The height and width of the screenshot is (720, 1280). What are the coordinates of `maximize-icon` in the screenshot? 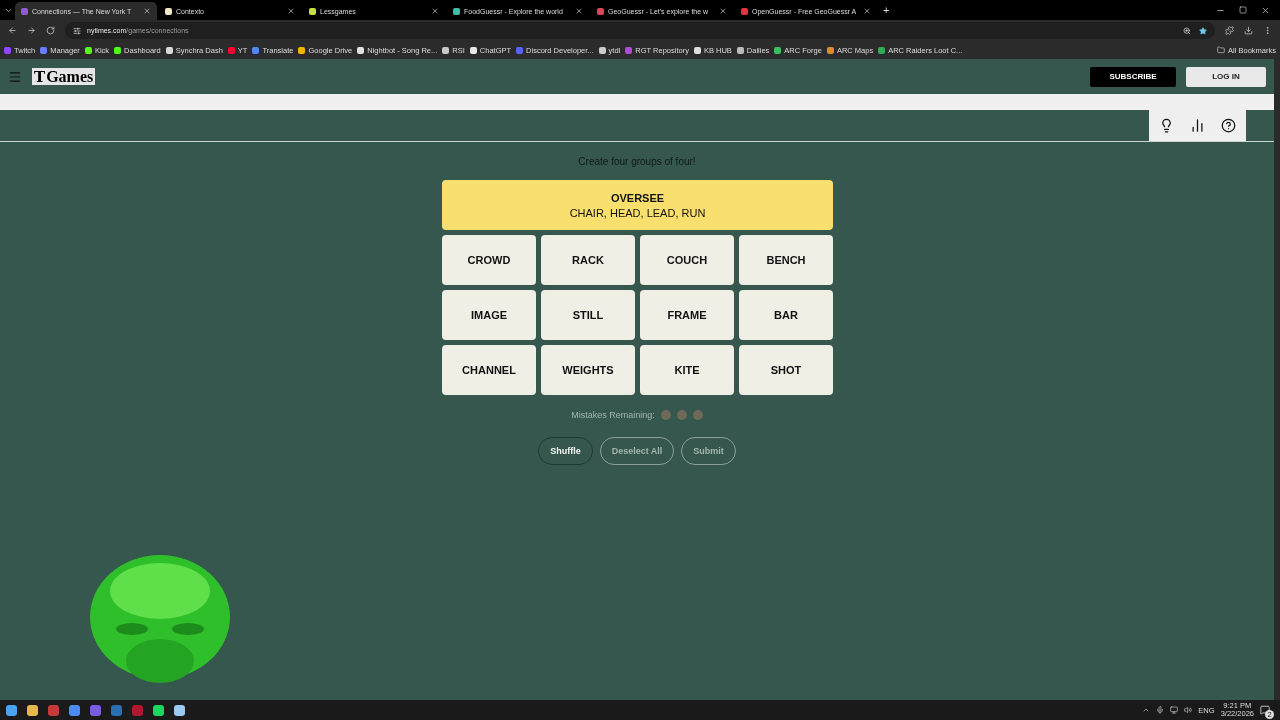 It's located at (1243, 10).